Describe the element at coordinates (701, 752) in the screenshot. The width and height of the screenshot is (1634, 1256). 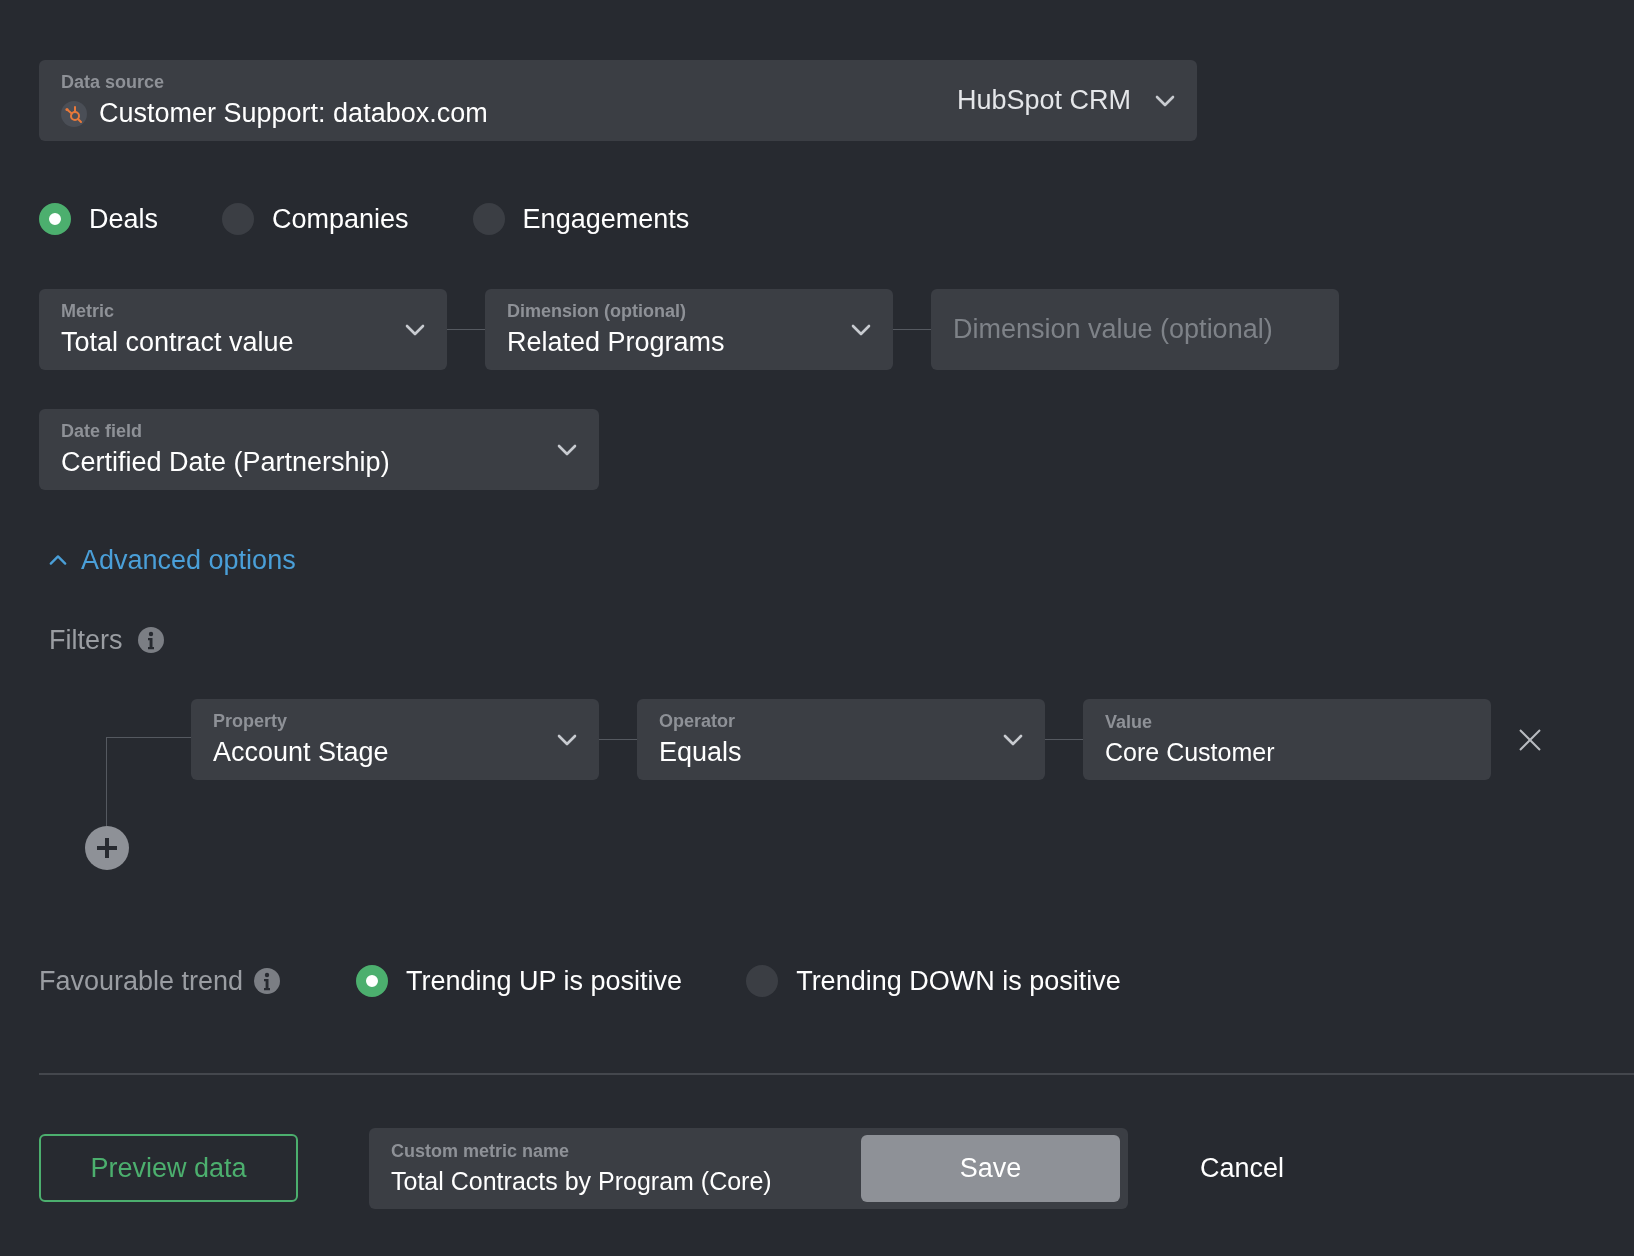
I see `field-value: Equals` at that location.